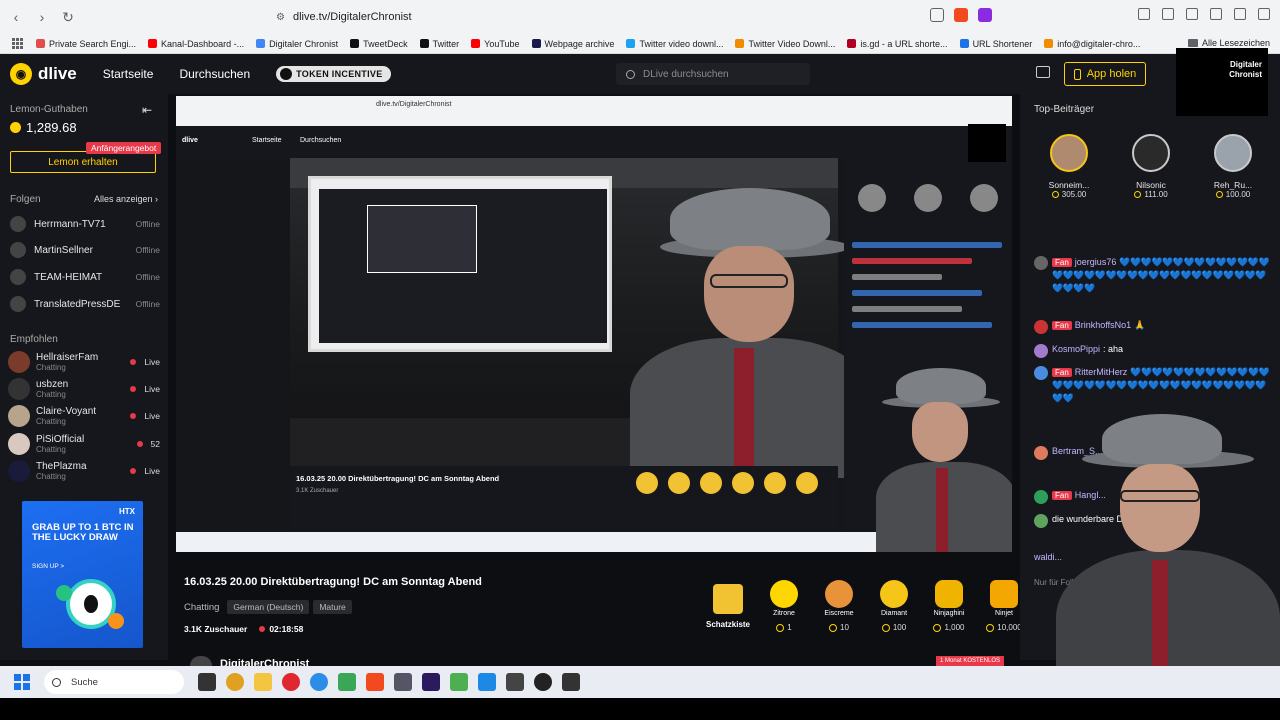 The width and height of the screenshot is (1280, 720). Describe the element at coordinates (1204, 14) in the screenshot. I see `browser-actions` at that location.